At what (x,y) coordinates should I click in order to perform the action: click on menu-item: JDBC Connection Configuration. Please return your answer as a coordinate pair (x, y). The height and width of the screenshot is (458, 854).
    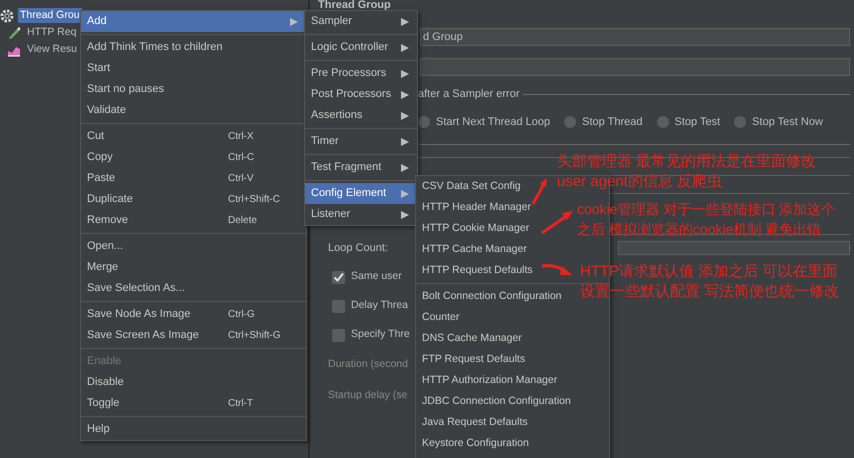
    Looking at the image, I should click on (496, 401).